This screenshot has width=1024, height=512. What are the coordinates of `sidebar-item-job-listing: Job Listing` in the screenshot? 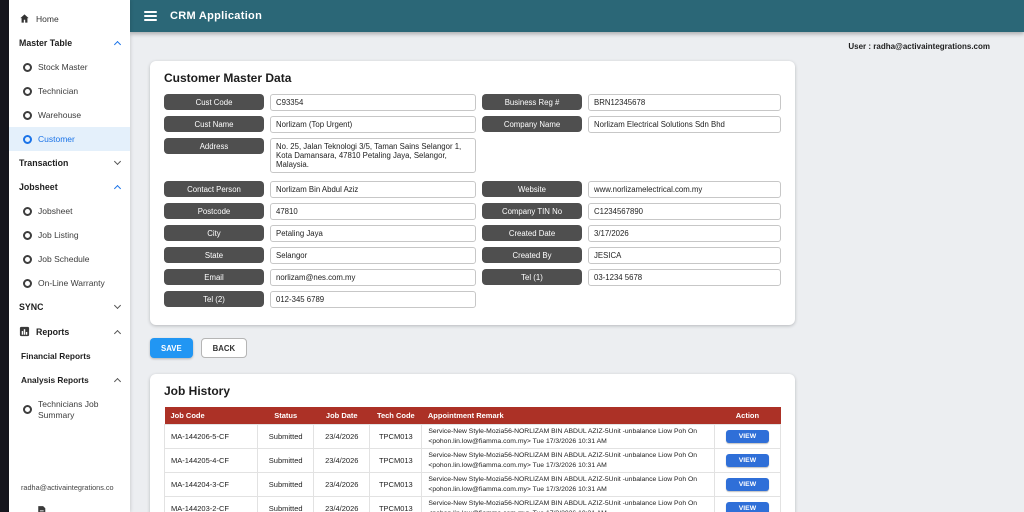 It's located at (69, 235).